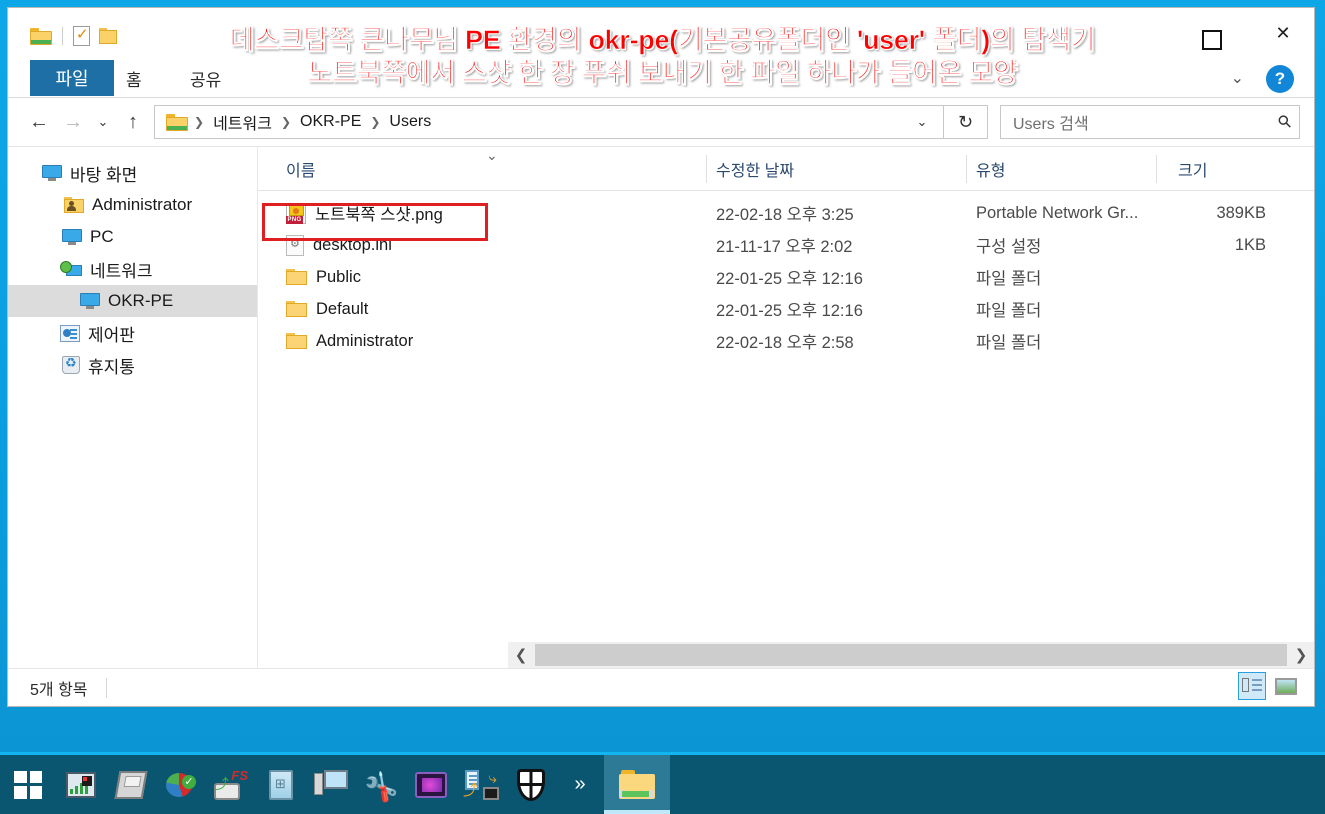 The image size is (1325, 814). Describe the element at coordinates (133, 122) in the screenshot. I see `up-button: ↑` at that location.